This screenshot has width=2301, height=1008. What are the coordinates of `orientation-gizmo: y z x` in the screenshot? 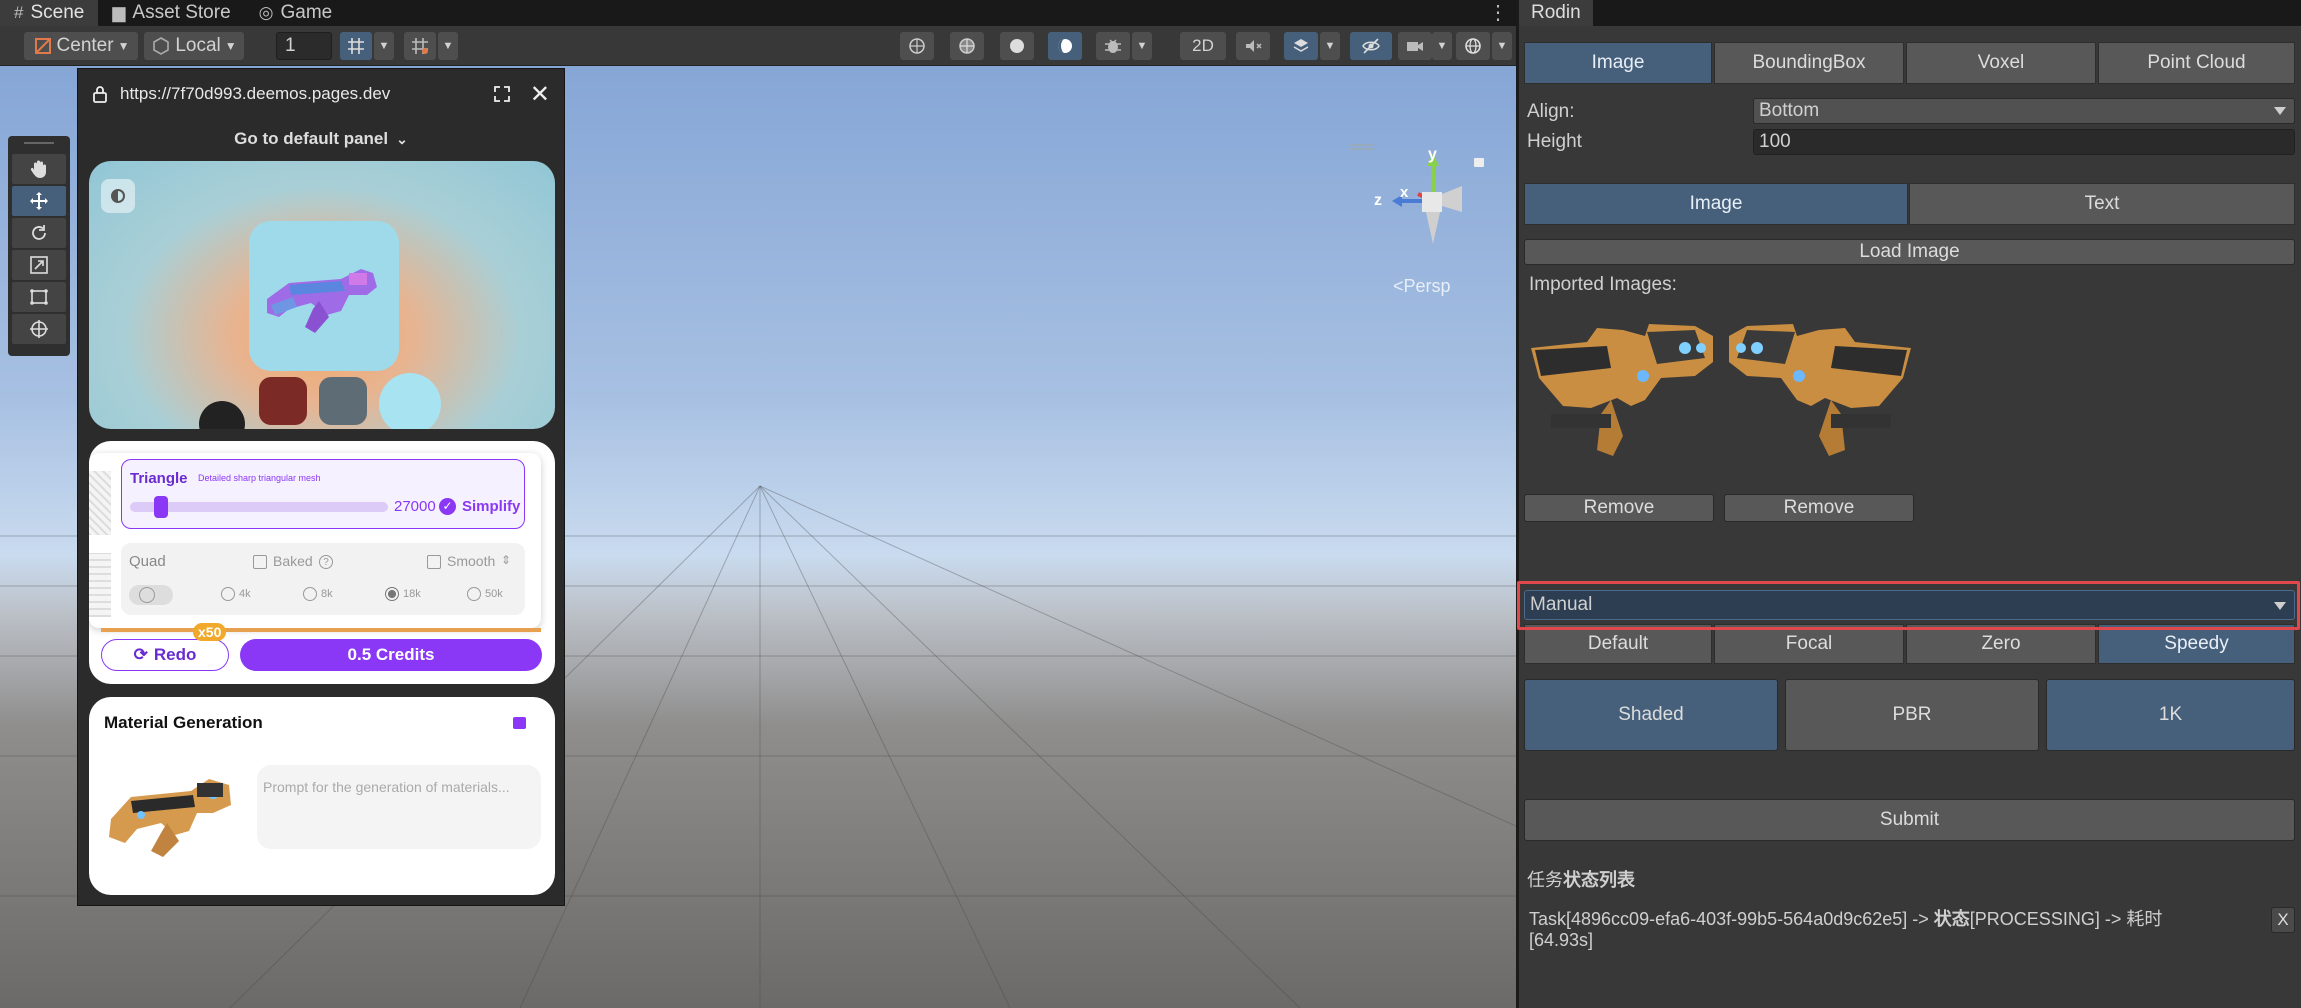 It's located at (1420, 200).